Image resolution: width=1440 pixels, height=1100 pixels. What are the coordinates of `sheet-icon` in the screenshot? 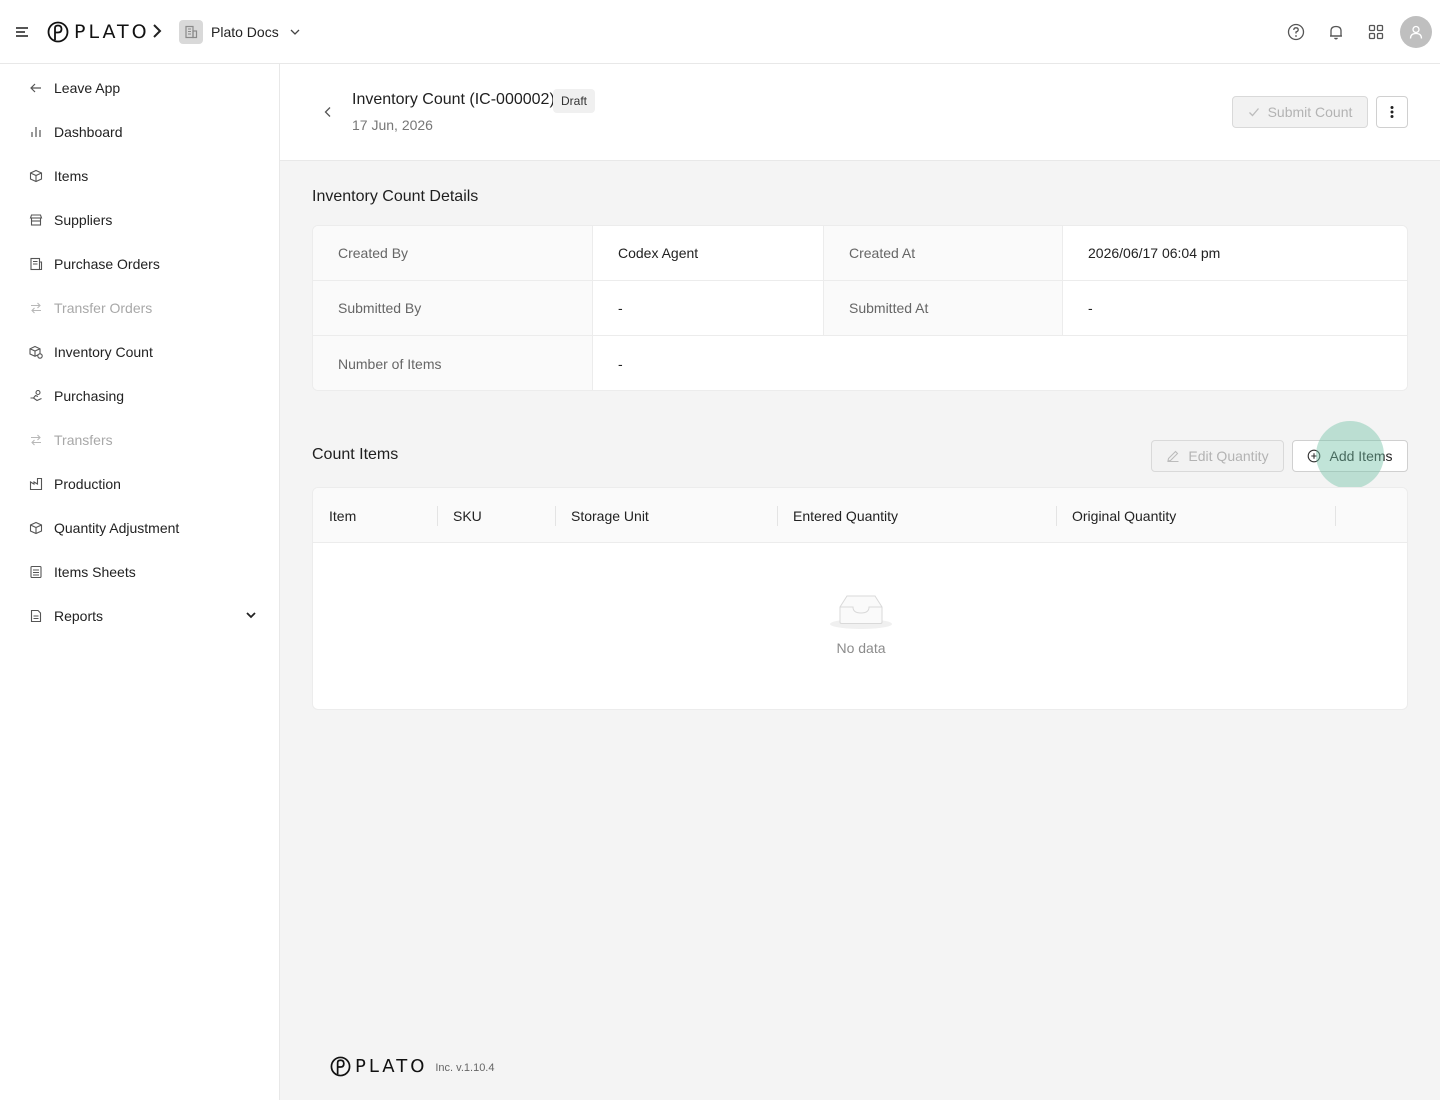 It's located at (36, 572).